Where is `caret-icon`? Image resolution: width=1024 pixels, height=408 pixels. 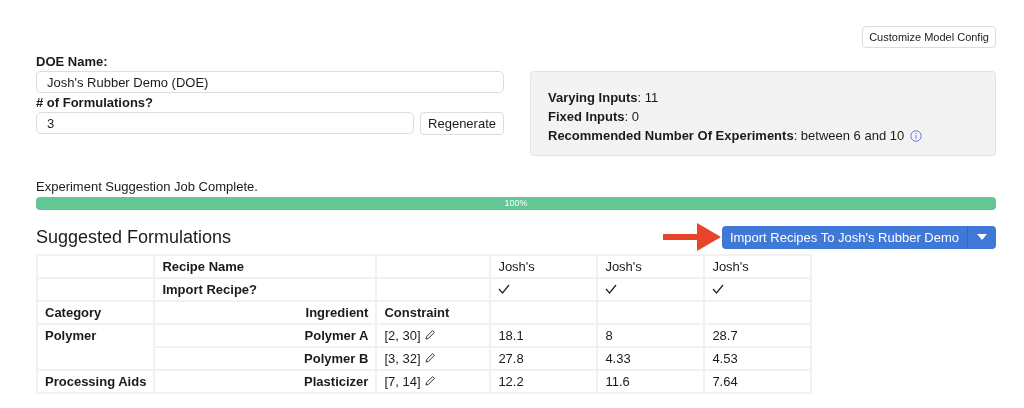
caret-icon is located at coordinates (982, 237).